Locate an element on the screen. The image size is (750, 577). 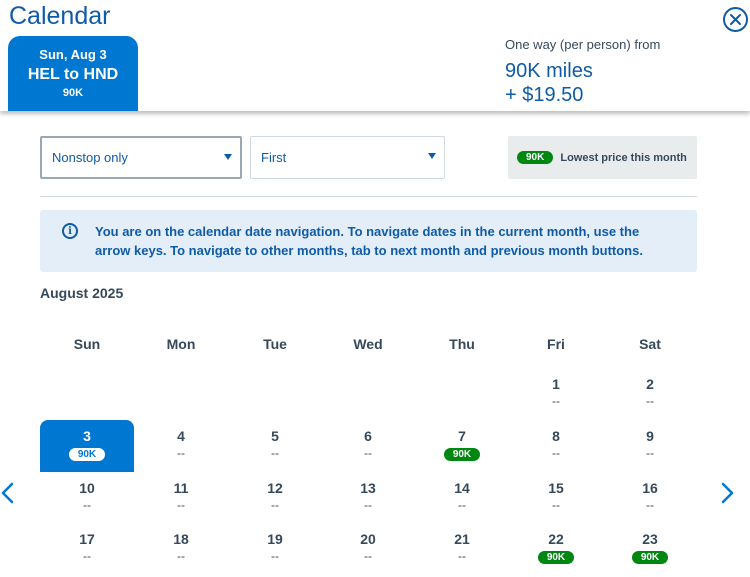
day-cell-10: 10 -- is located at coordinates (87, 497).